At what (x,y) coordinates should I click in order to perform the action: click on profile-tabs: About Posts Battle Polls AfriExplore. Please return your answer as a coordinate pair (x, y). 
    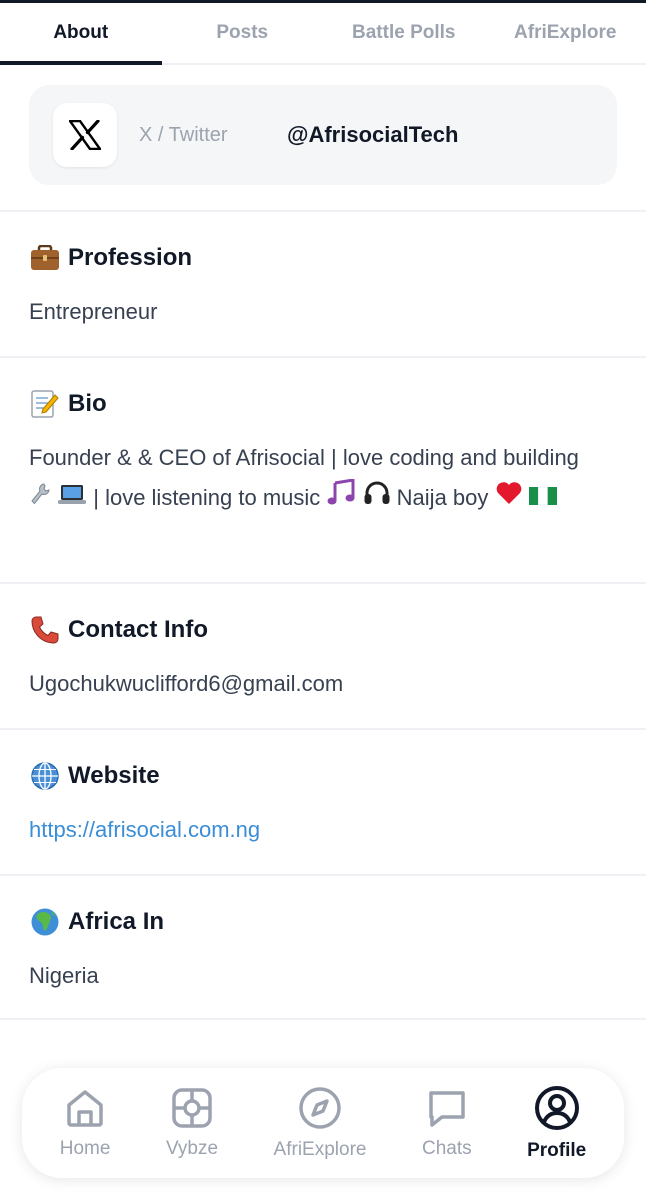
    Looking at the image, I should click on (323, 34).